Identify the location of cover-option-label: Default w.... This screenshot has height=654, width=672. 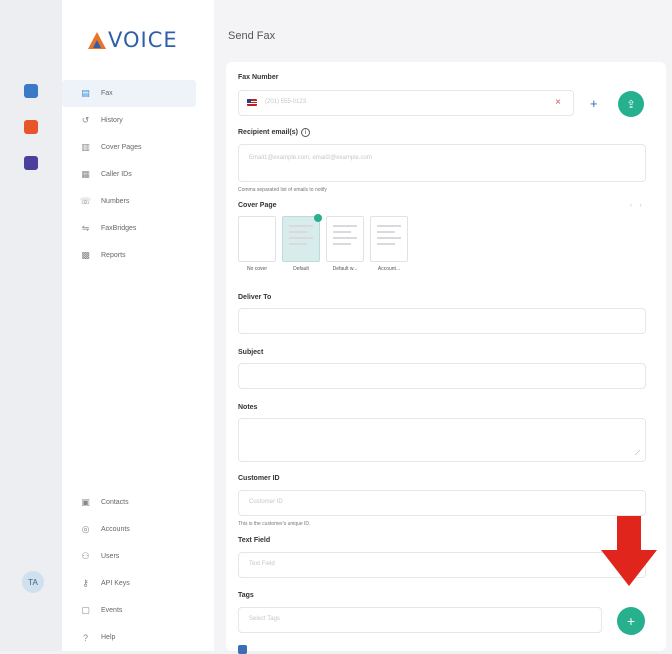
(345, 269).